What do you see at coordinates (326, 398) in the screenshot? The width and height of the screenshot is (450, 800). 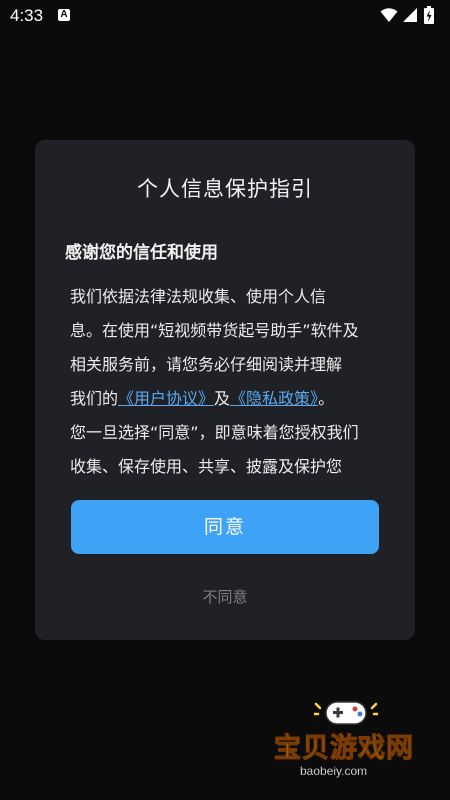 I see `body-text: 。` at bounding box center [326, 398].